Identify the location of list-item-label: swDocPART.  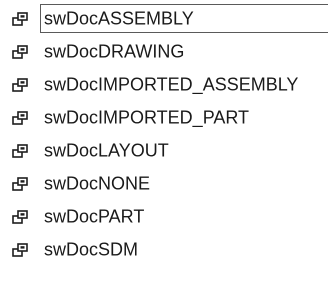
(94, 216).